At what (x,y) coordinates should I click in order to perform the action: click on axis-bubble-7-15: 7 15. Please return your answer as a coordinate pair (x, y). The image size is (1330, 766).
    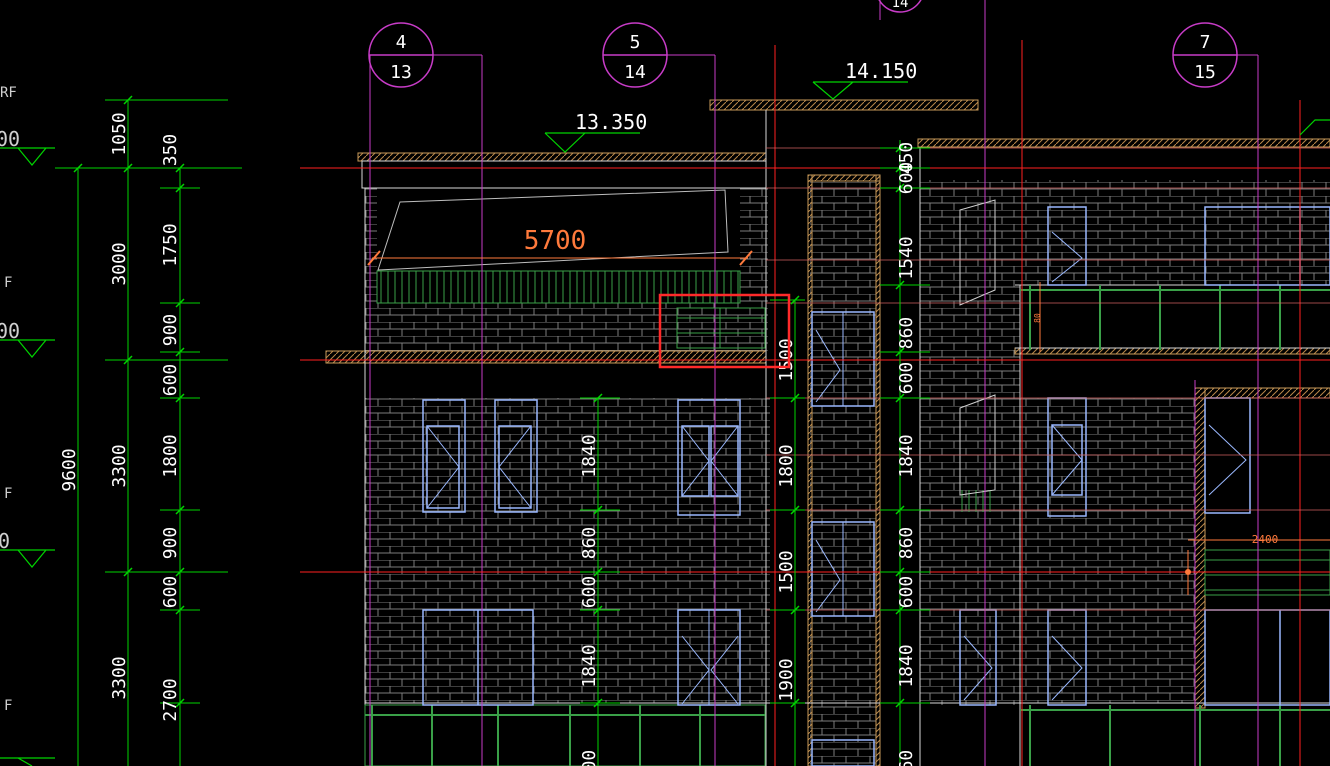
    Looking at the image, I should click on (1205, 55).